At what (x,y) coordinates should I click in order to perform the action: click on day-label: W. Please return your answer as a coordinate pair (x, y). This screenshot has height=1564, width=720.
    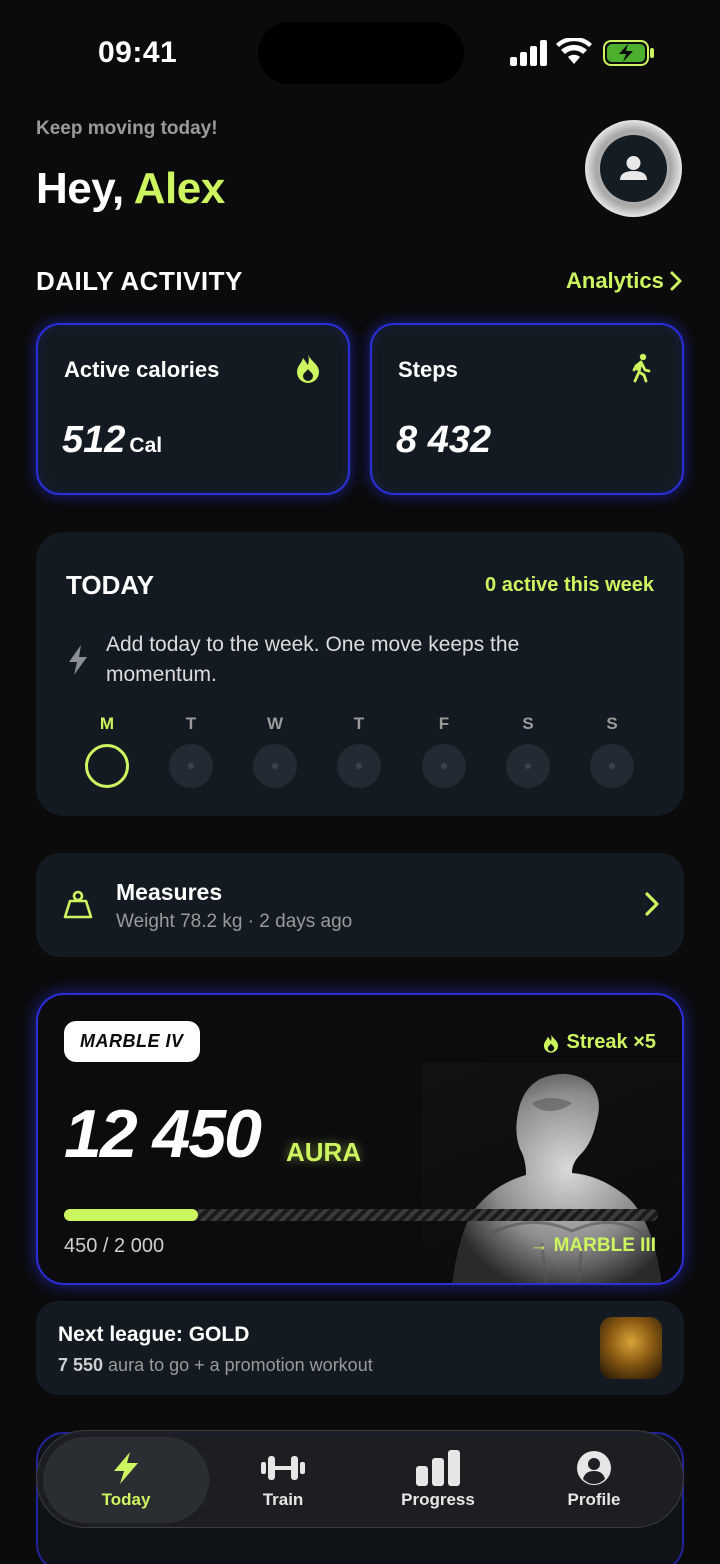
    Looking at the image, I should click on (275, 723).